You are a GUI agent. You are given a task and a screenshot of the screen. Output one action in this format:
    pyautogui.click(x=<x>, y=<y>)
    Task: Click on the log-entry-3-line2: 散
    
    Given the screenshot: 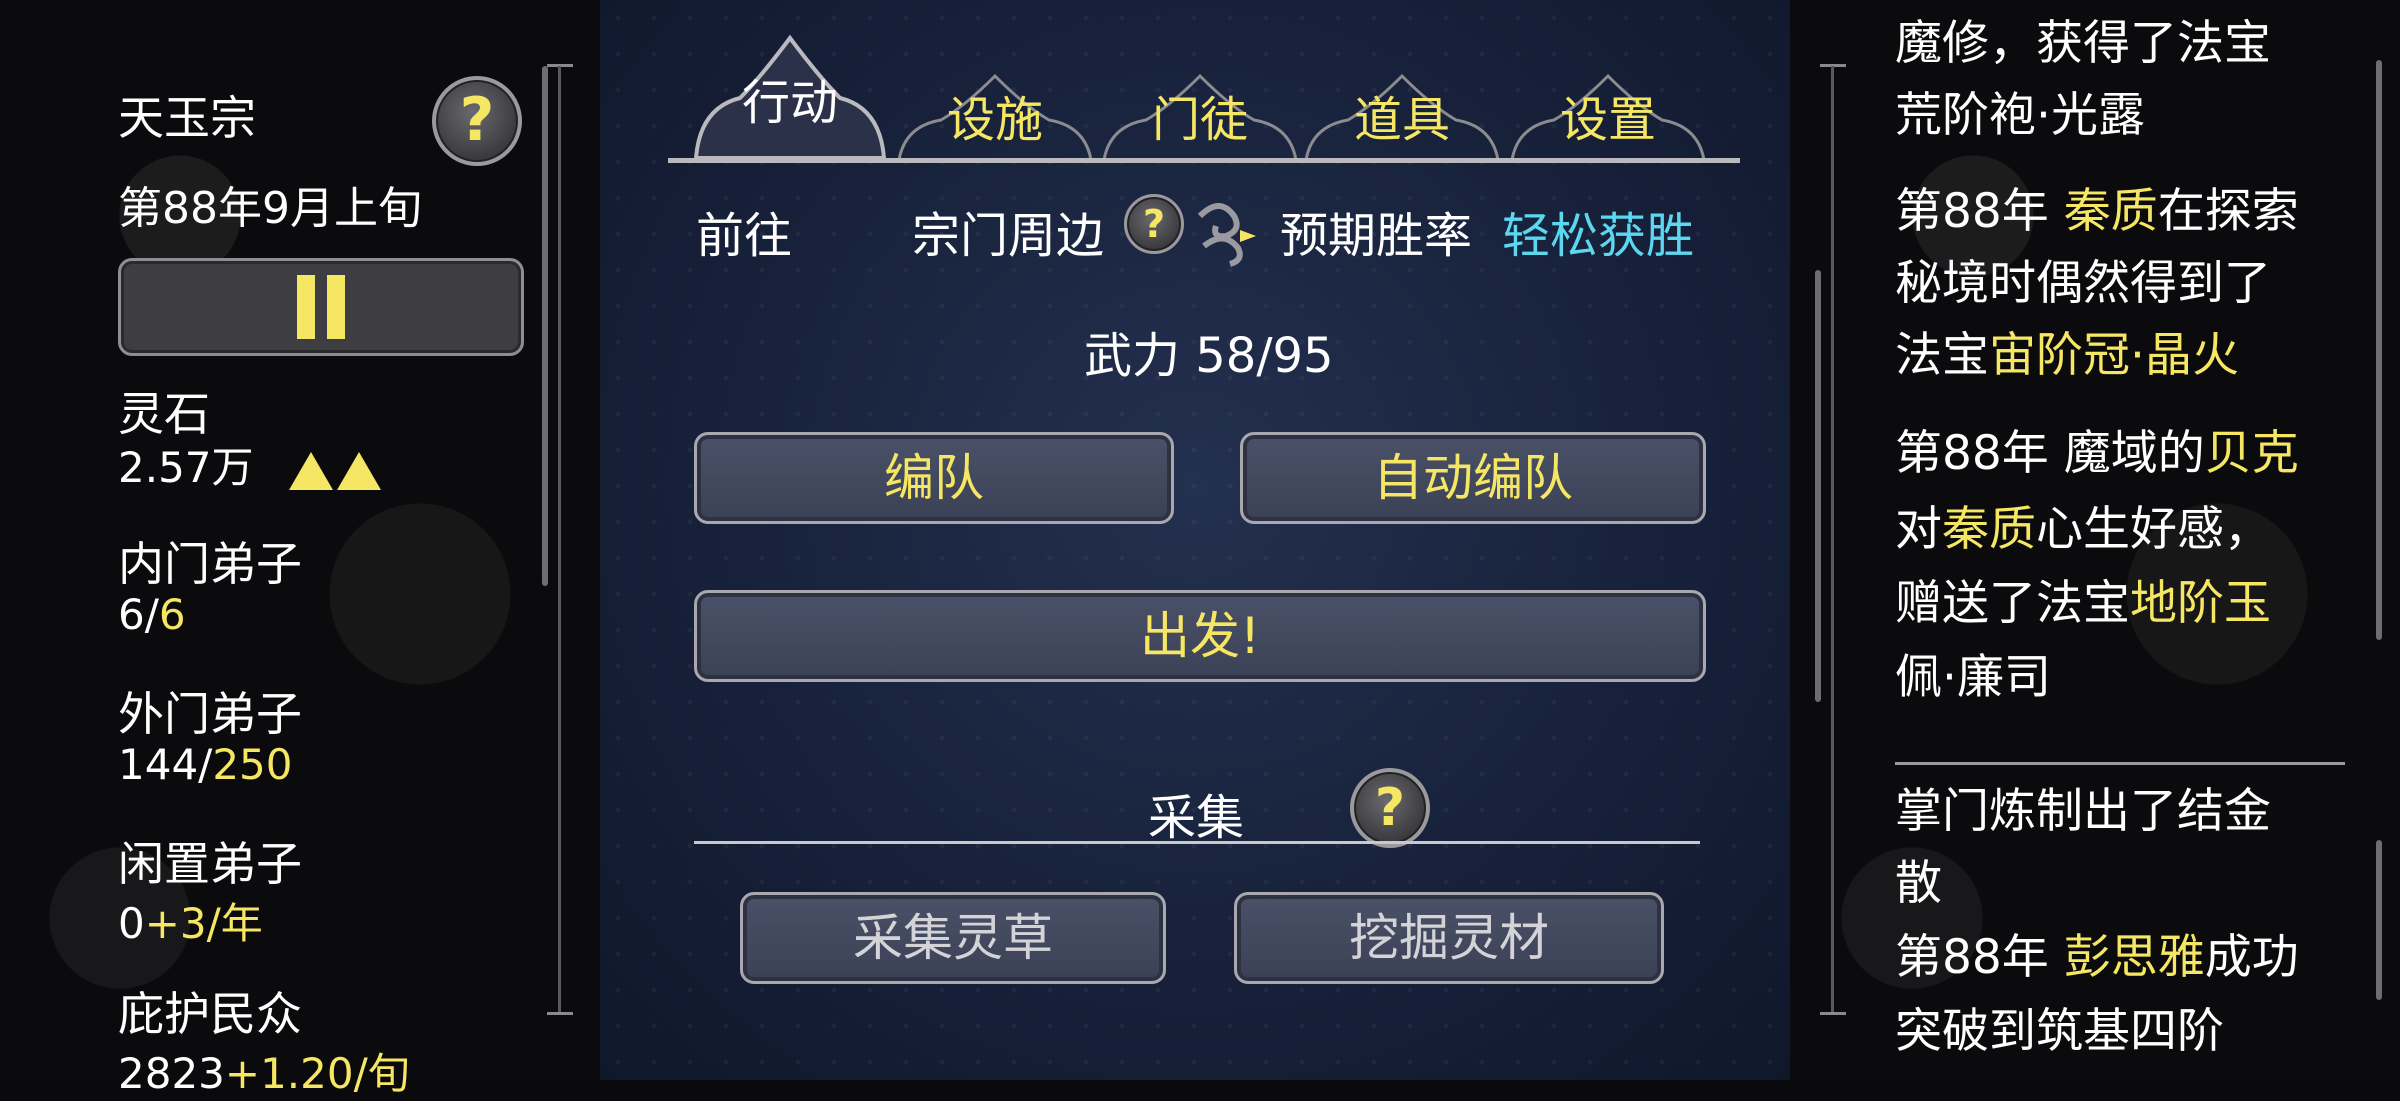 What is the action you would take?
    pyautogui.click(x=1918, y=883)
    